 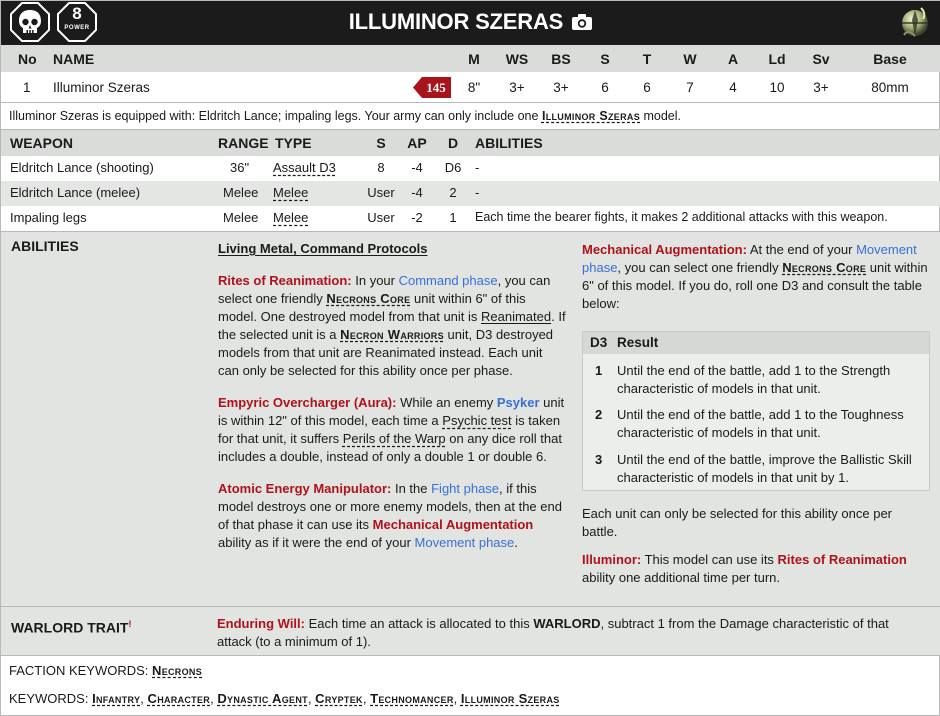 I want to click on abilities-title: ABILITIES, so click(x=45, y=246).